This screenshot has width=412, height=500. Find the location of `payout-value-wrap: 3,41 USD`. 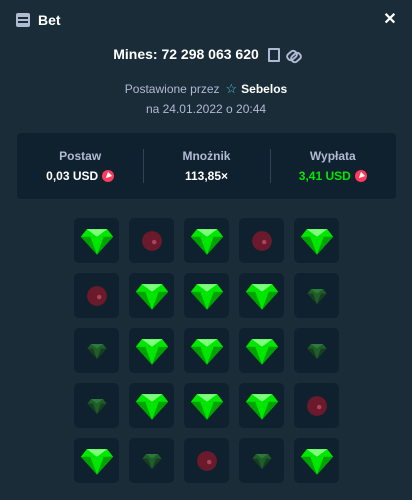

payout-value-wrap: 3,41 USD is located at coordinates (333, 176).